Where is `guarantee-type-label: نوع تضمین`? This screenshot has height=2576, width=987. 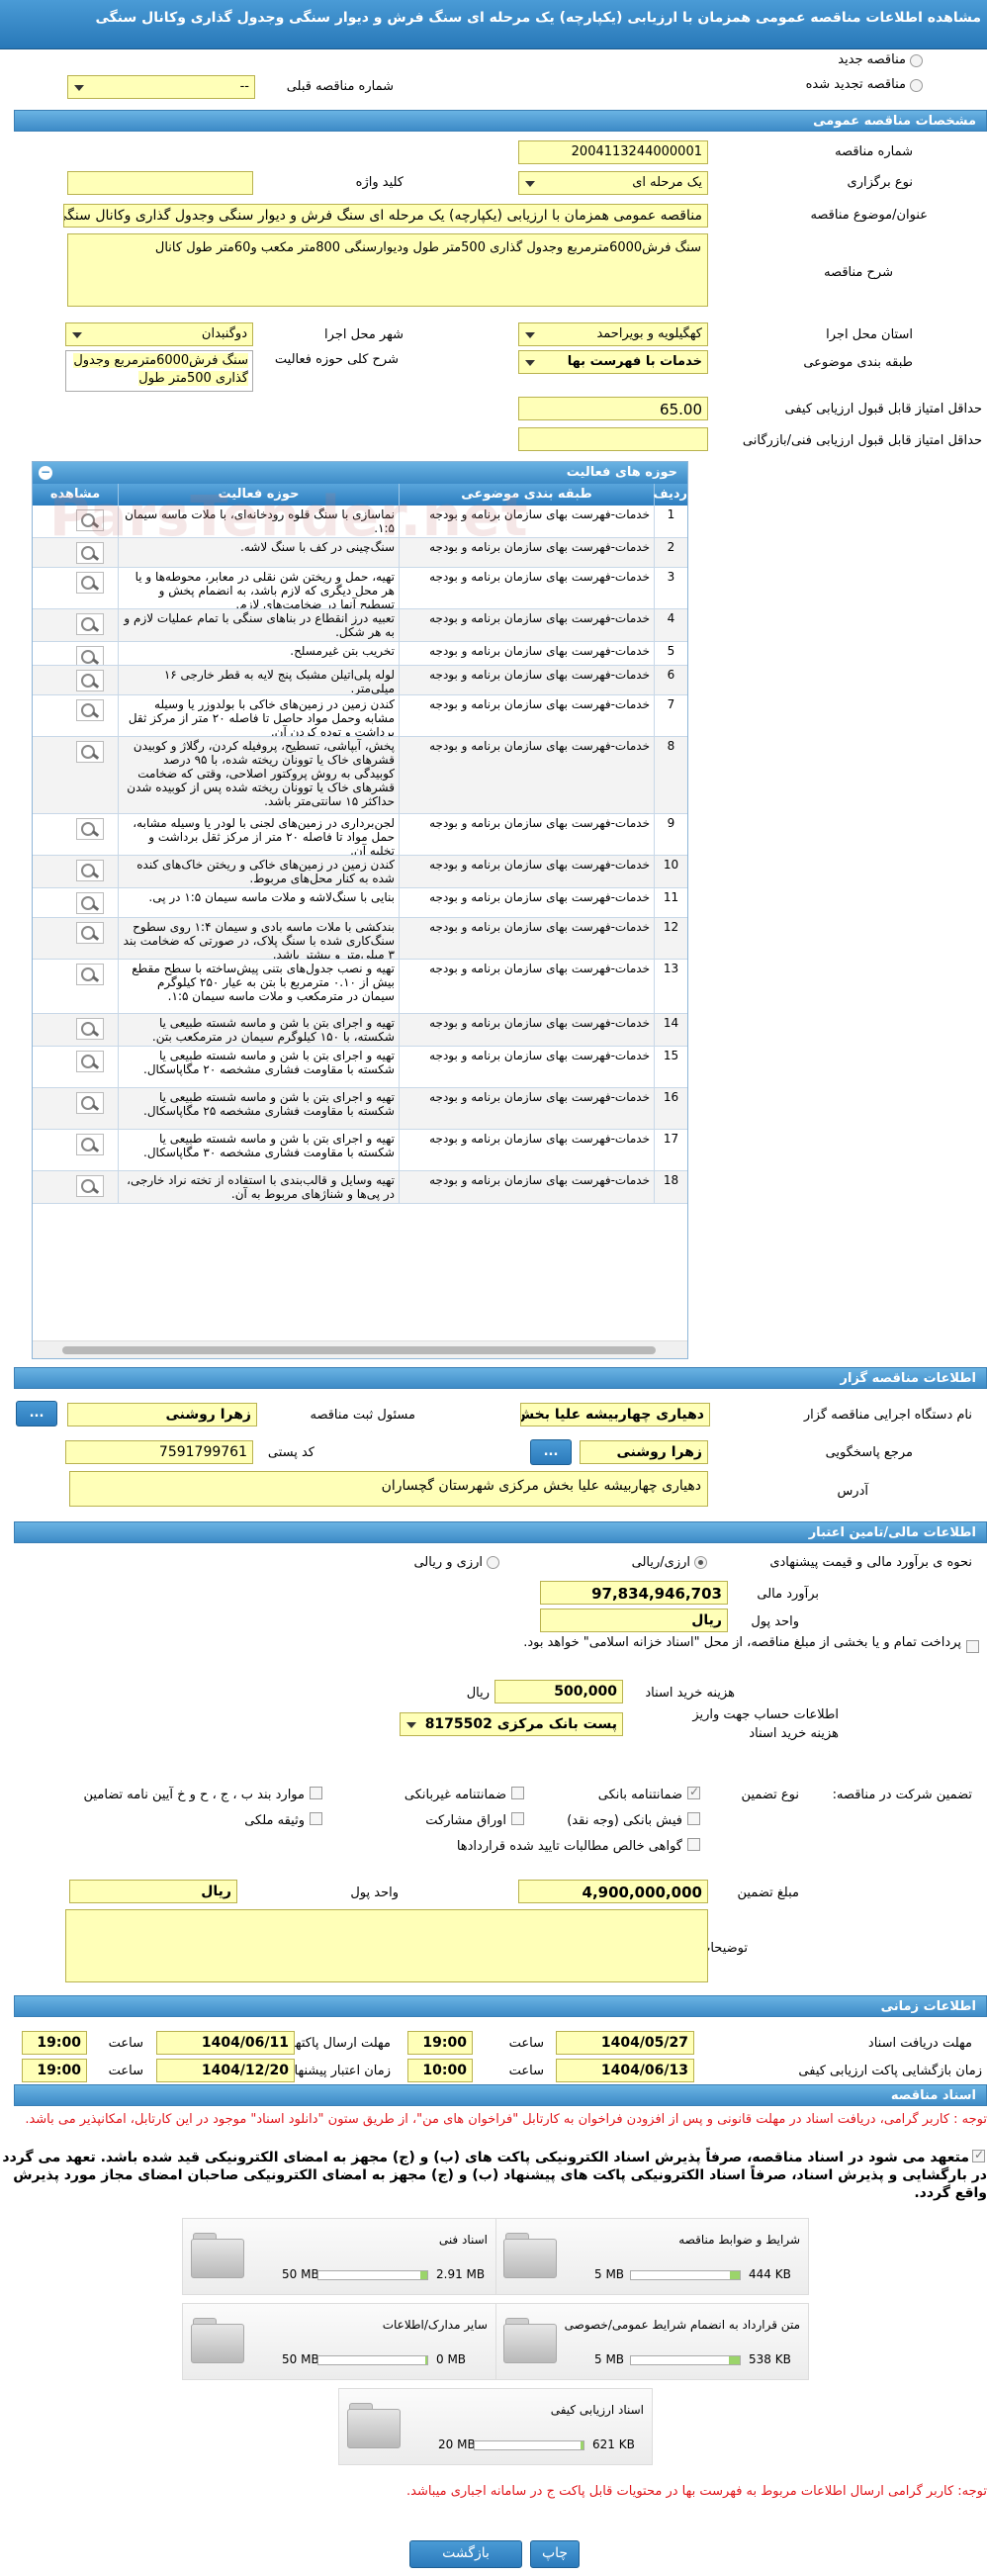
guarantee-type-label: نوع تضمین is located at coordinates (770, 1795).